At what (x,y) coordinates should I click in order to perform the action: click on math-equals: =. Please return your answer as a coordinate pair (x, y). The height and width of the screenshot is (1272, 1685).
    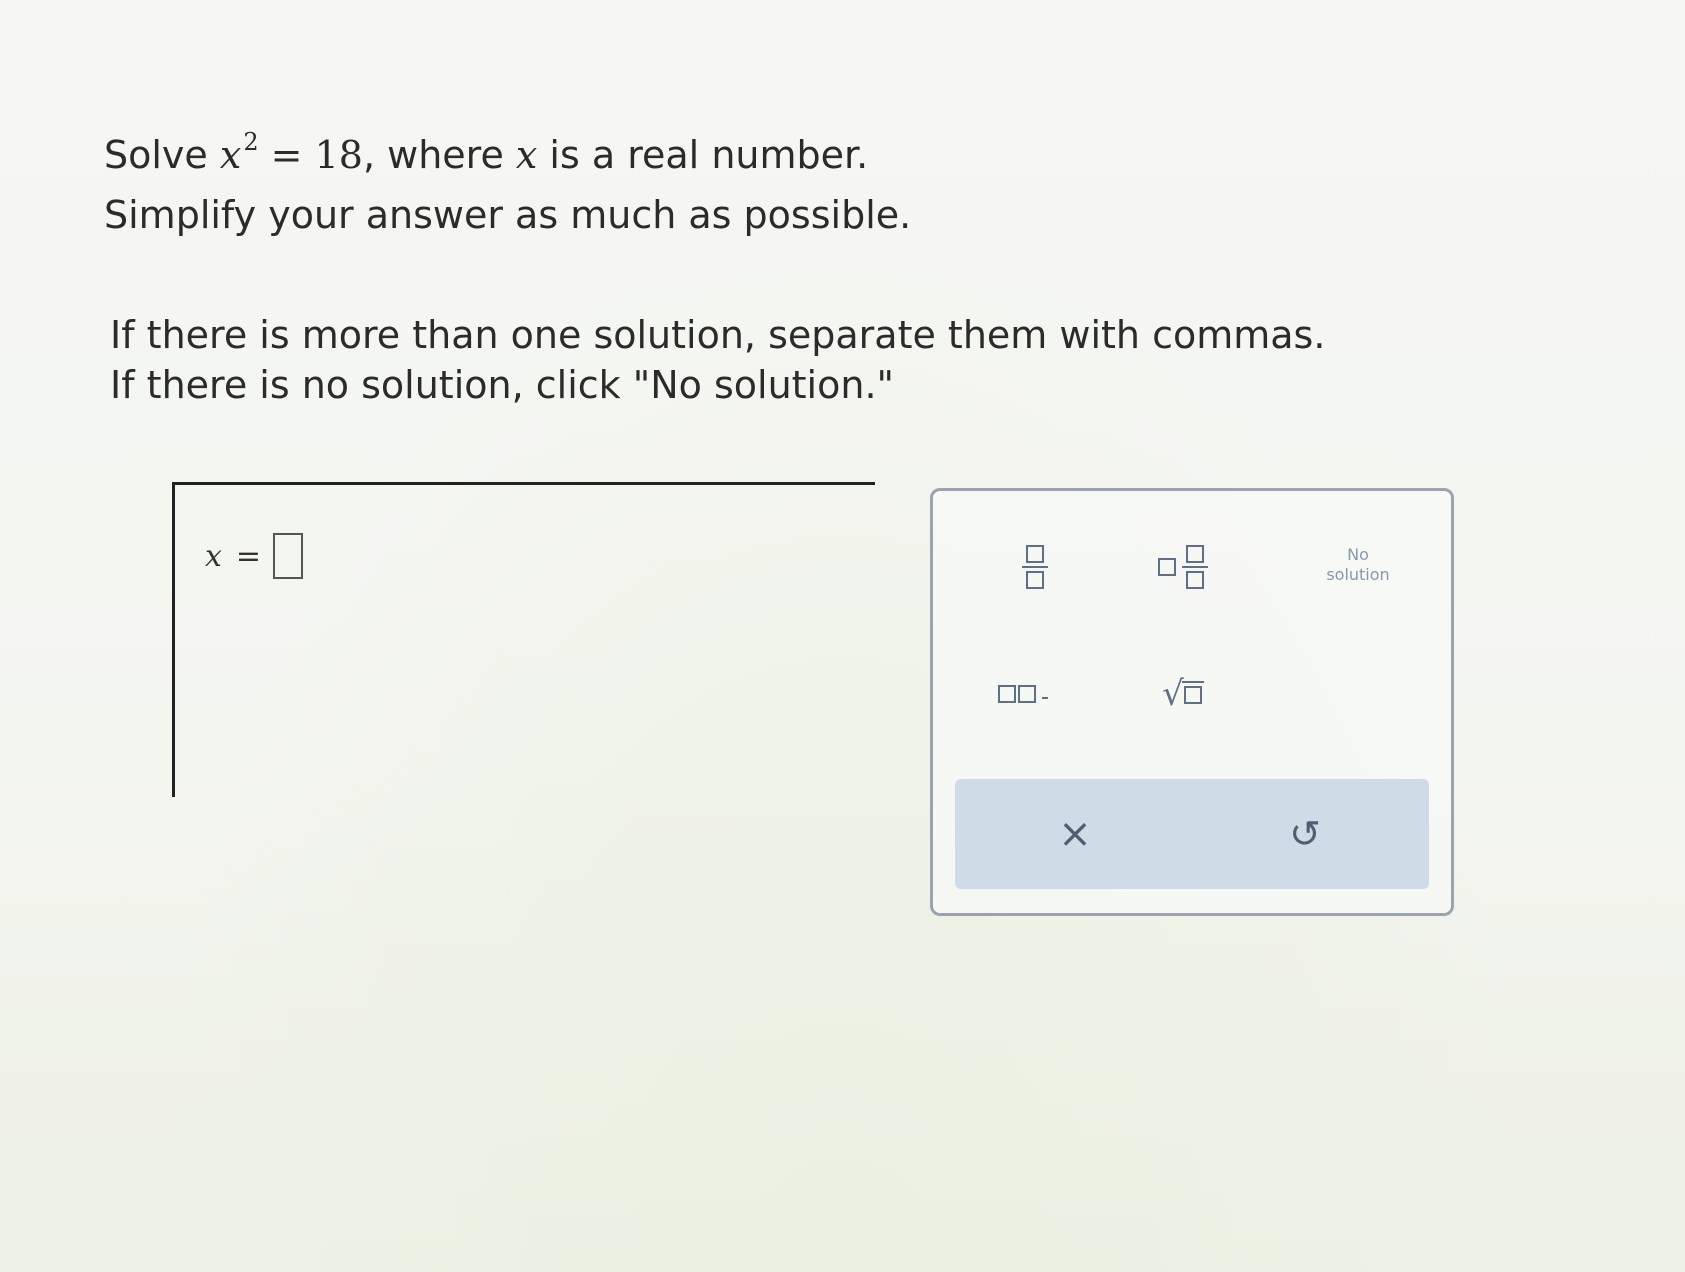
    Looking at the image, I should click on (286, 155).